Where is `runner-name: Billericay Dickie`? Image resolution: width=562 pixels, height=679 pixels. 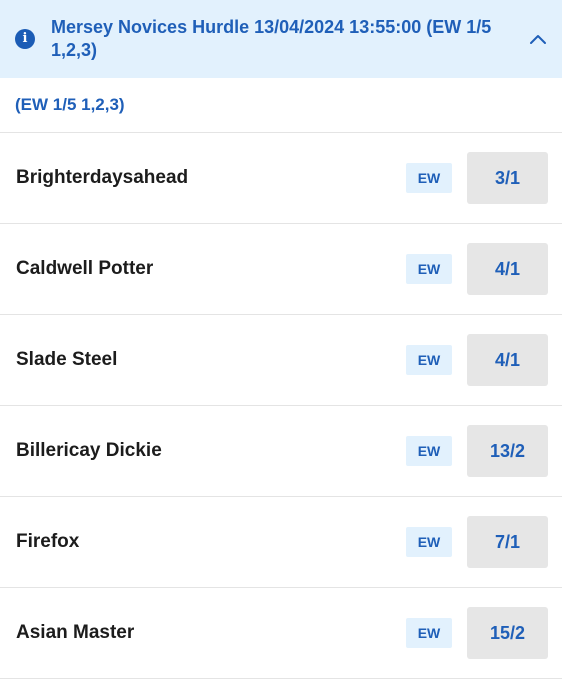
runner-name: Billericay Dickie is located at coordinates (89, 450).